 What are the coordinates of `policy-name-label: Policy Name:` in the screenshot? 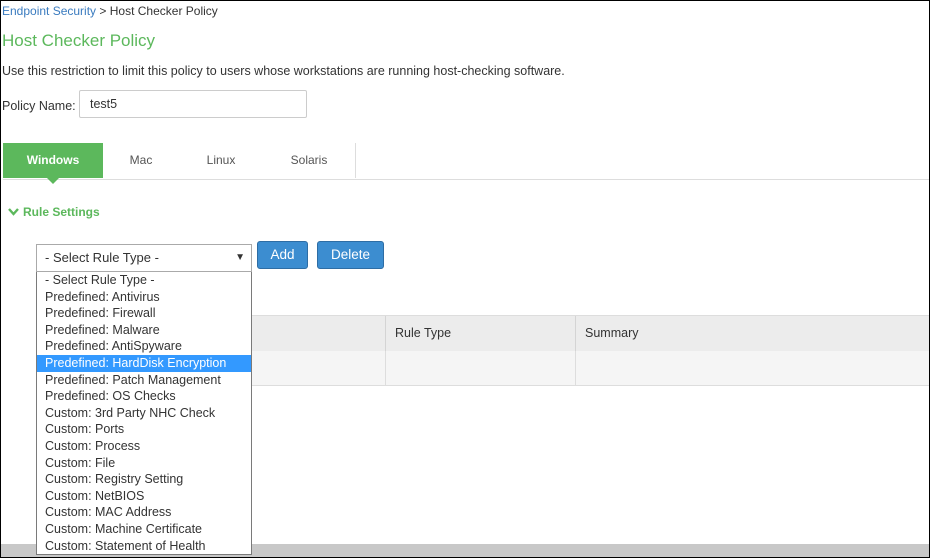 It's located at (39, 106).